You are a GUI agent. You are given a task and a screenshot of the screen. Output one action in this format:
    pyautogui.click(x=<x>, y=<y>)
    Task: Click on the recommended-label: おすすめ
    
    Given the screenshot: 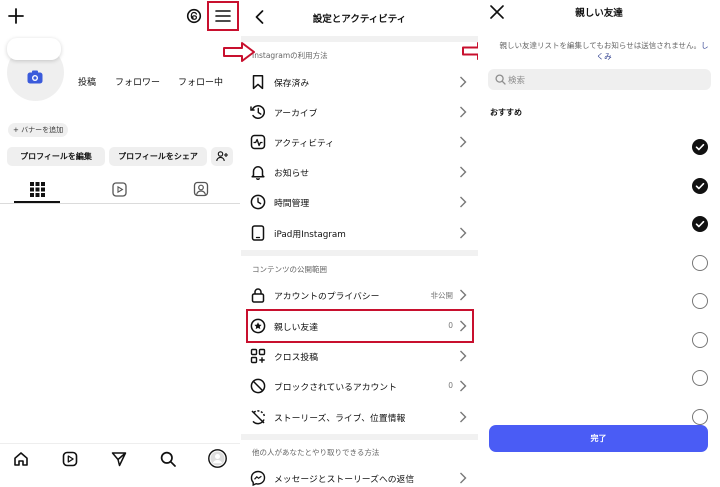 What is the action you would take?
    pyautogui.click(x=506, y=112)
    